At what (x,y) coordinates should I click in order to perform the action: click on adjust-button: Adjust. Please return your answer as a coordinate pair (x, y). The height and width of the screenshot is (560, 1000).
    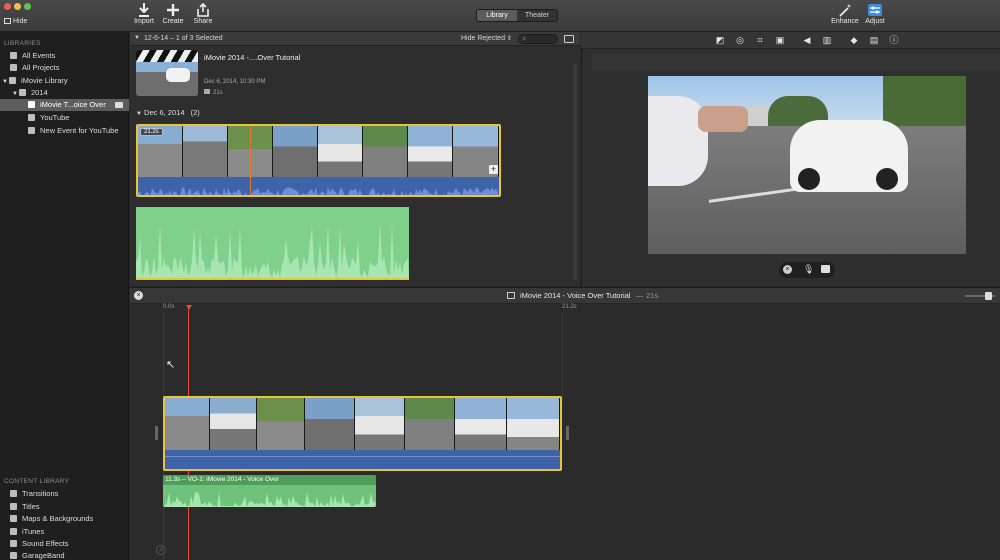
    Looking at the image, I should click on (875, 14).